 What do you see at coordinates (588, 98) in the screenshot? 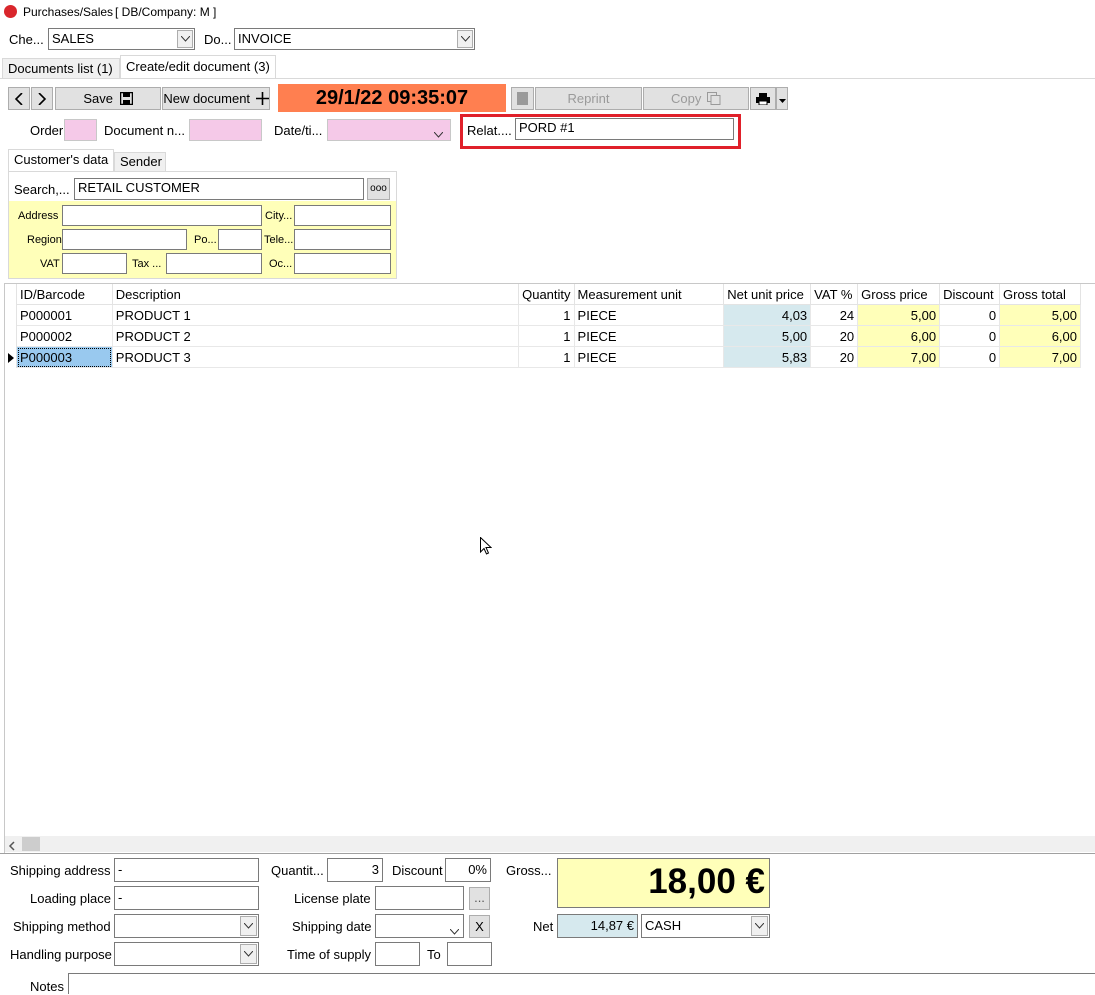
I see `reprint-button: Reprint` at bounding box center [588, 98].